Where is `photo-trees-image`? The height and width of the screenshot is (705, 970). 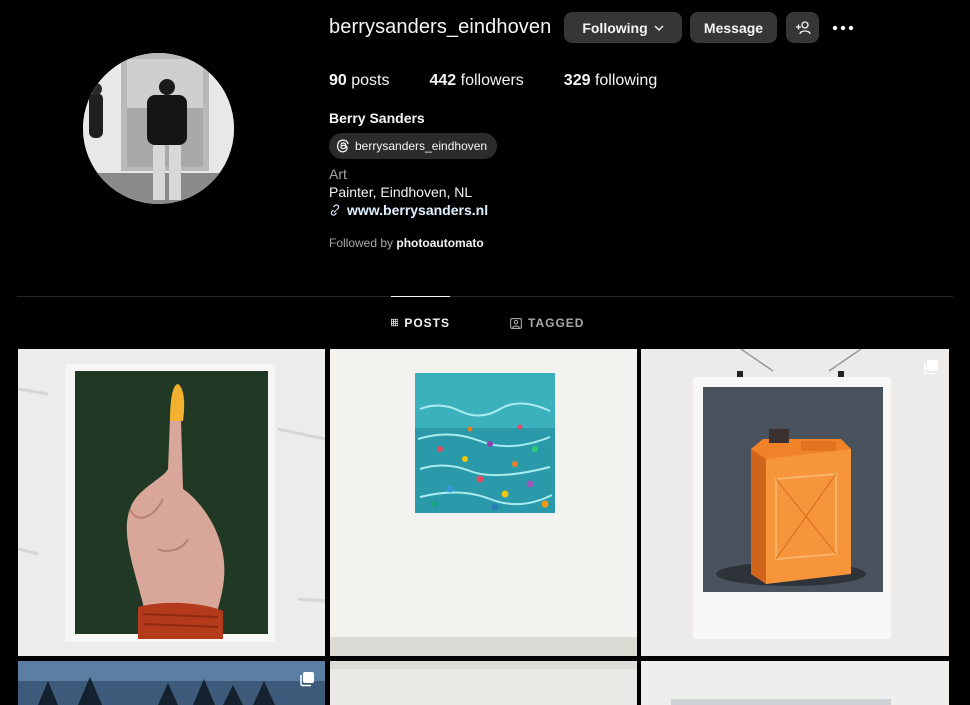
photo-trees-image is located at coordinates (171, 683).